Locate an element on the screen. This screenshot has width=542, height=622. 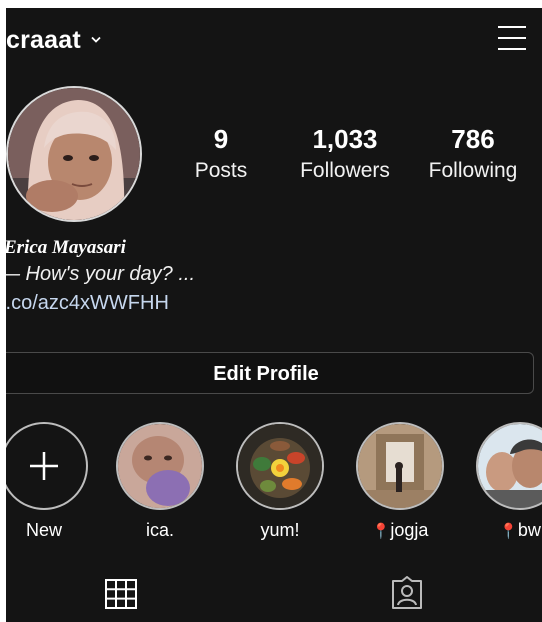
posts-count: 9 is located at coordinates (221, 139).